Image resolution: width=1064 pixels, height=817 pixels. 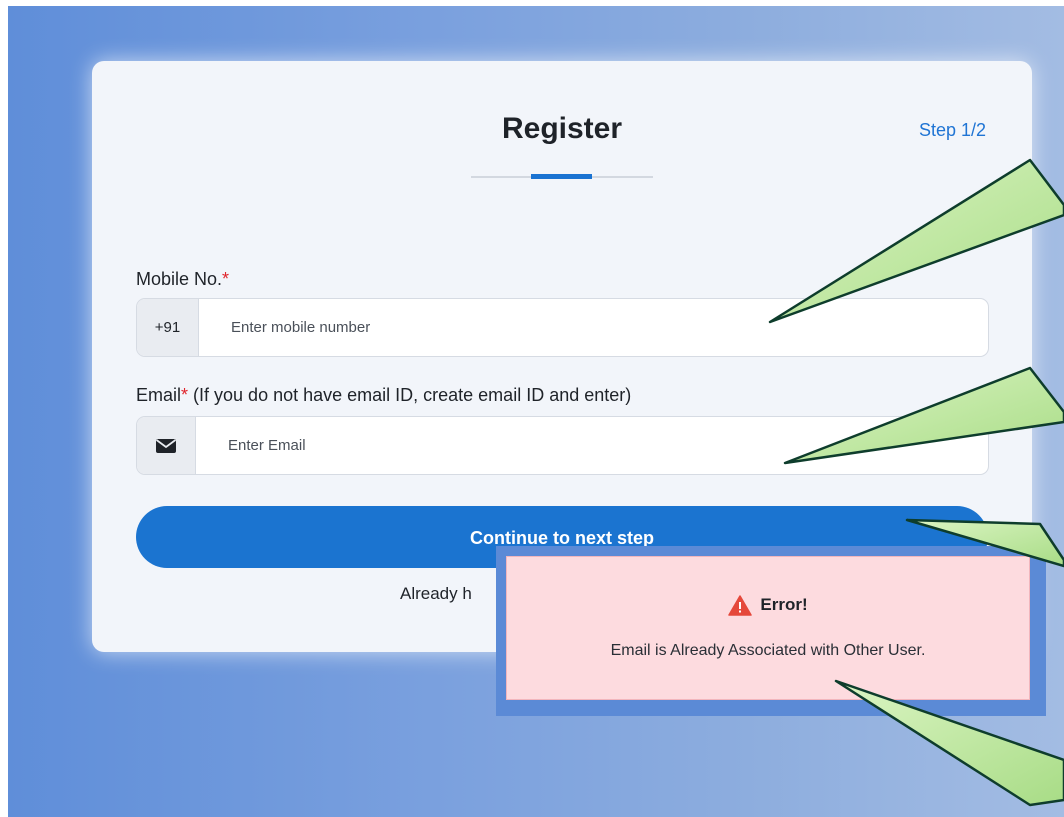 What do you see at coordinates (923, 415) in the screenshot?
I see `callout-pointer-email` at bounding box center [923, 415].